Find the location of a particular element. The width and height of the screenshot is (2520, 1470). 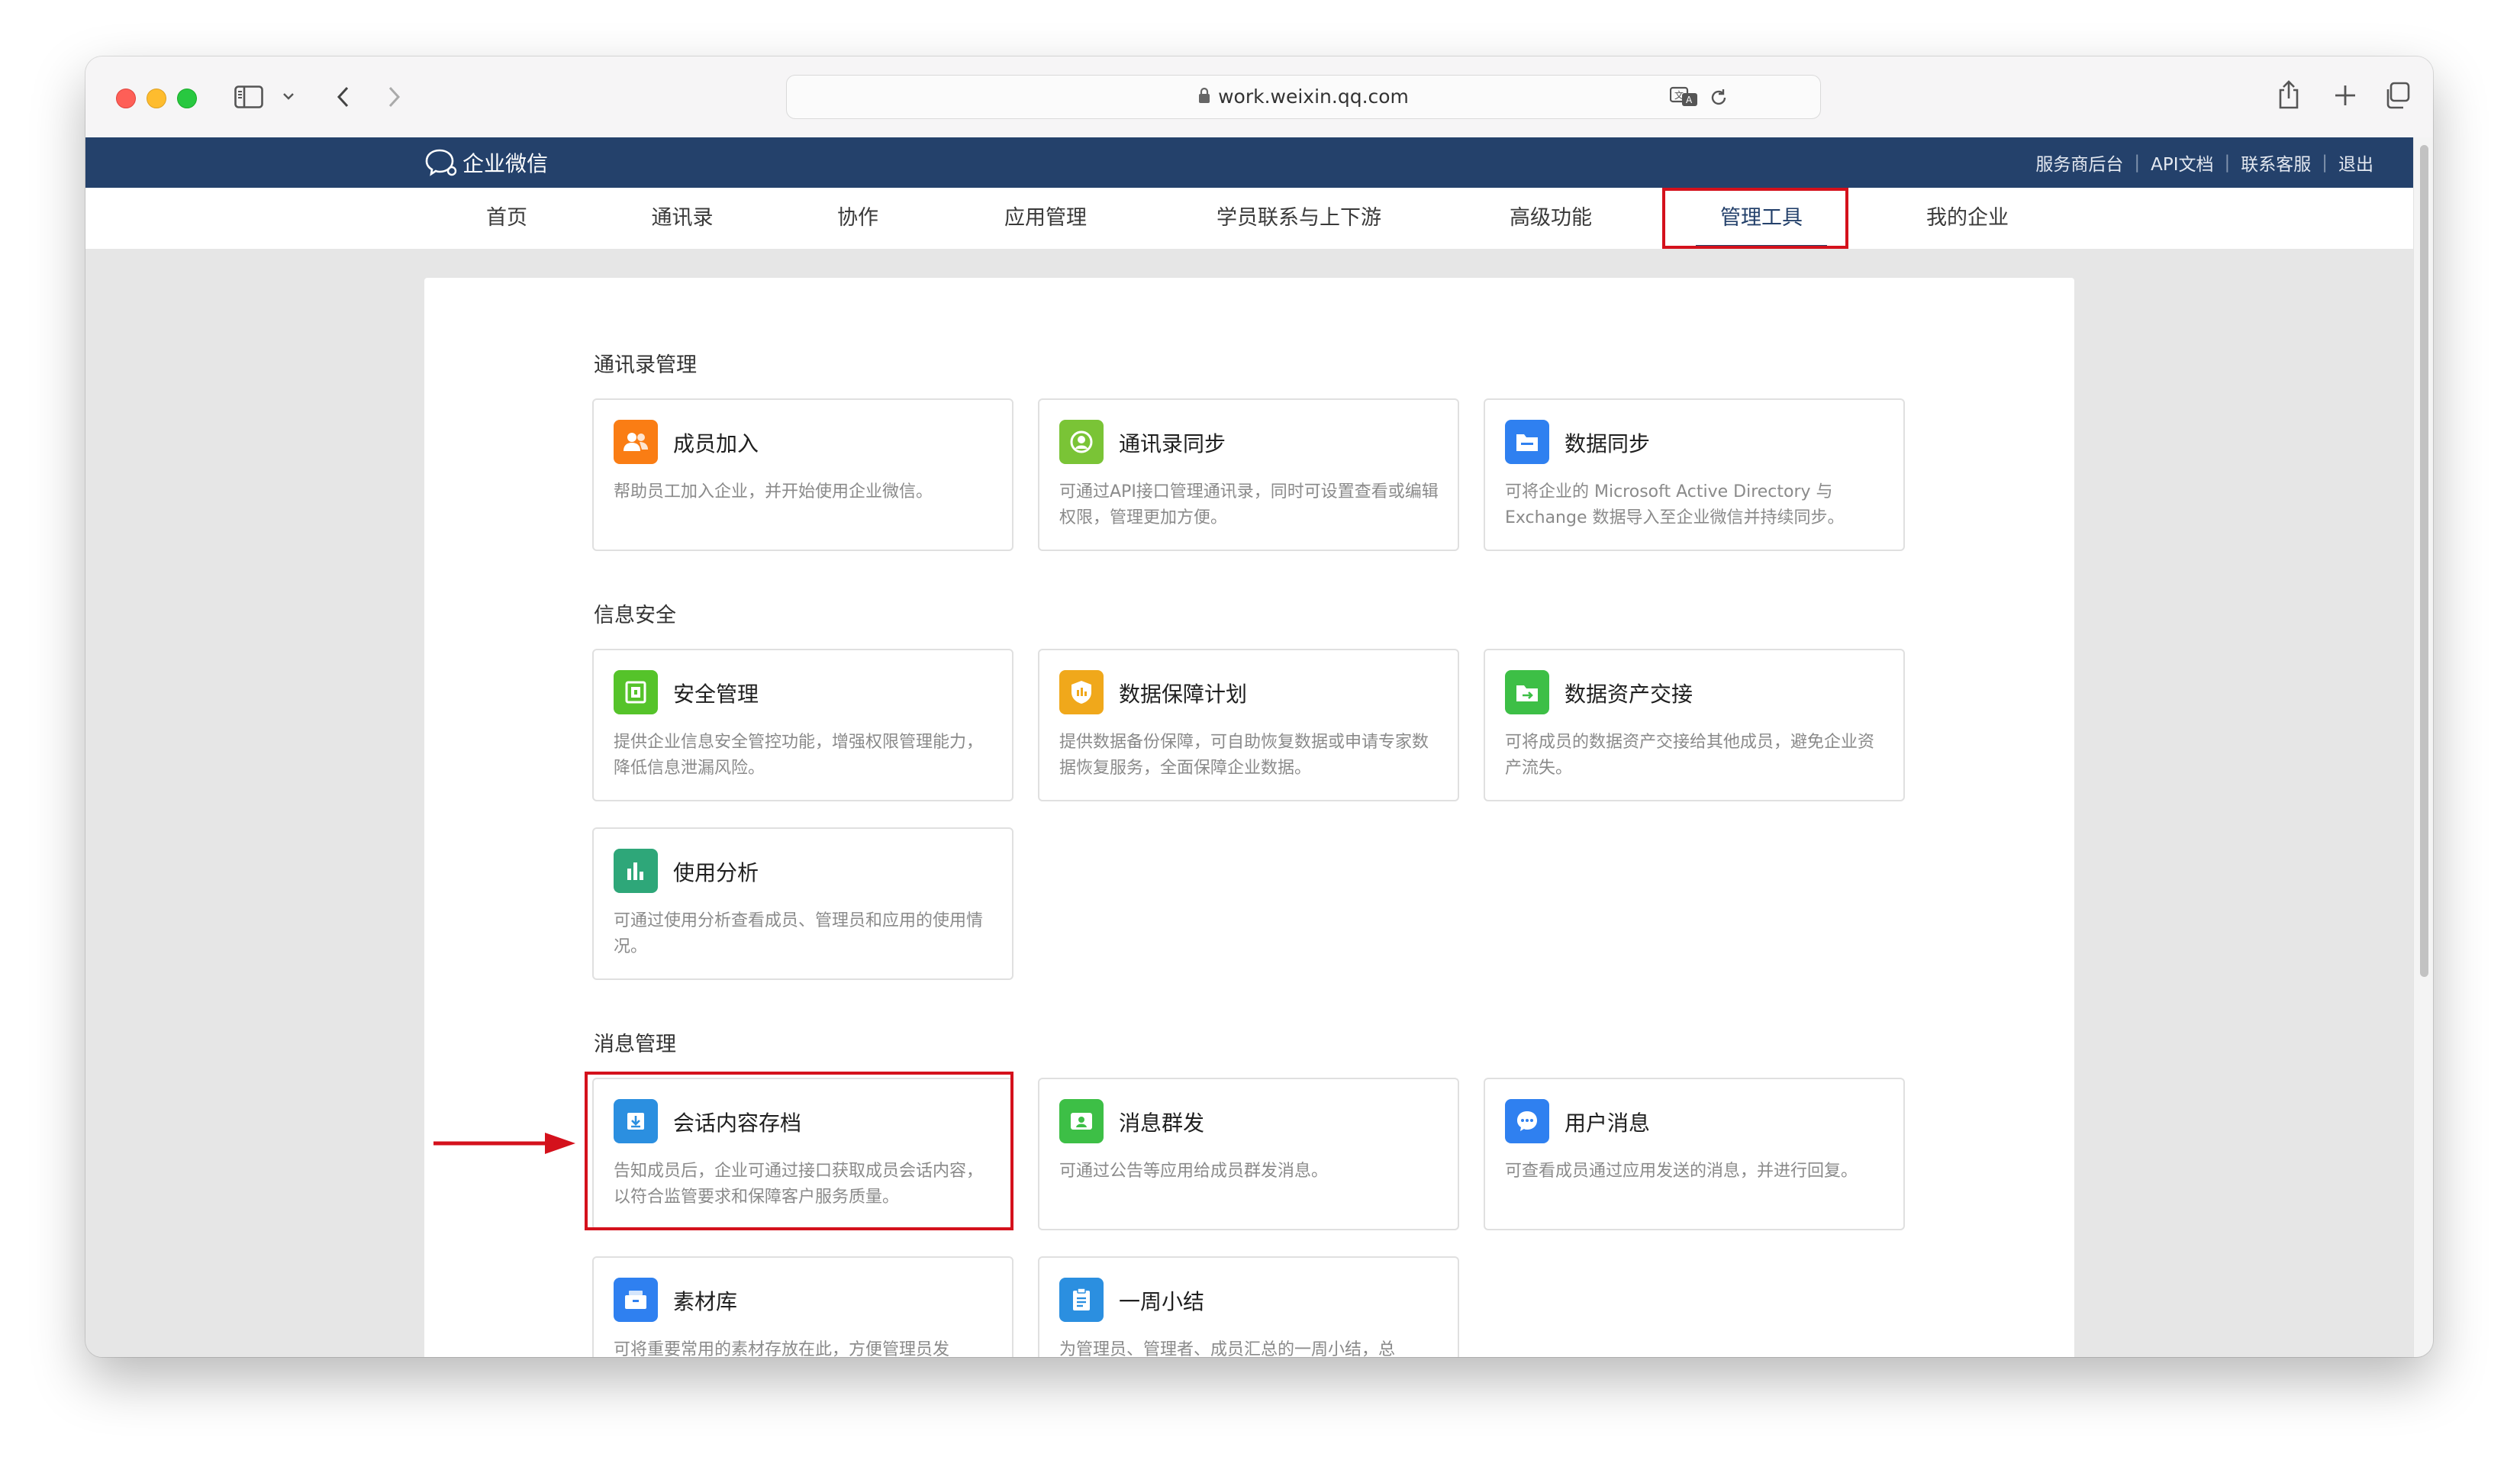

translate-icon: 文A is located at coordinates (1684, 97).